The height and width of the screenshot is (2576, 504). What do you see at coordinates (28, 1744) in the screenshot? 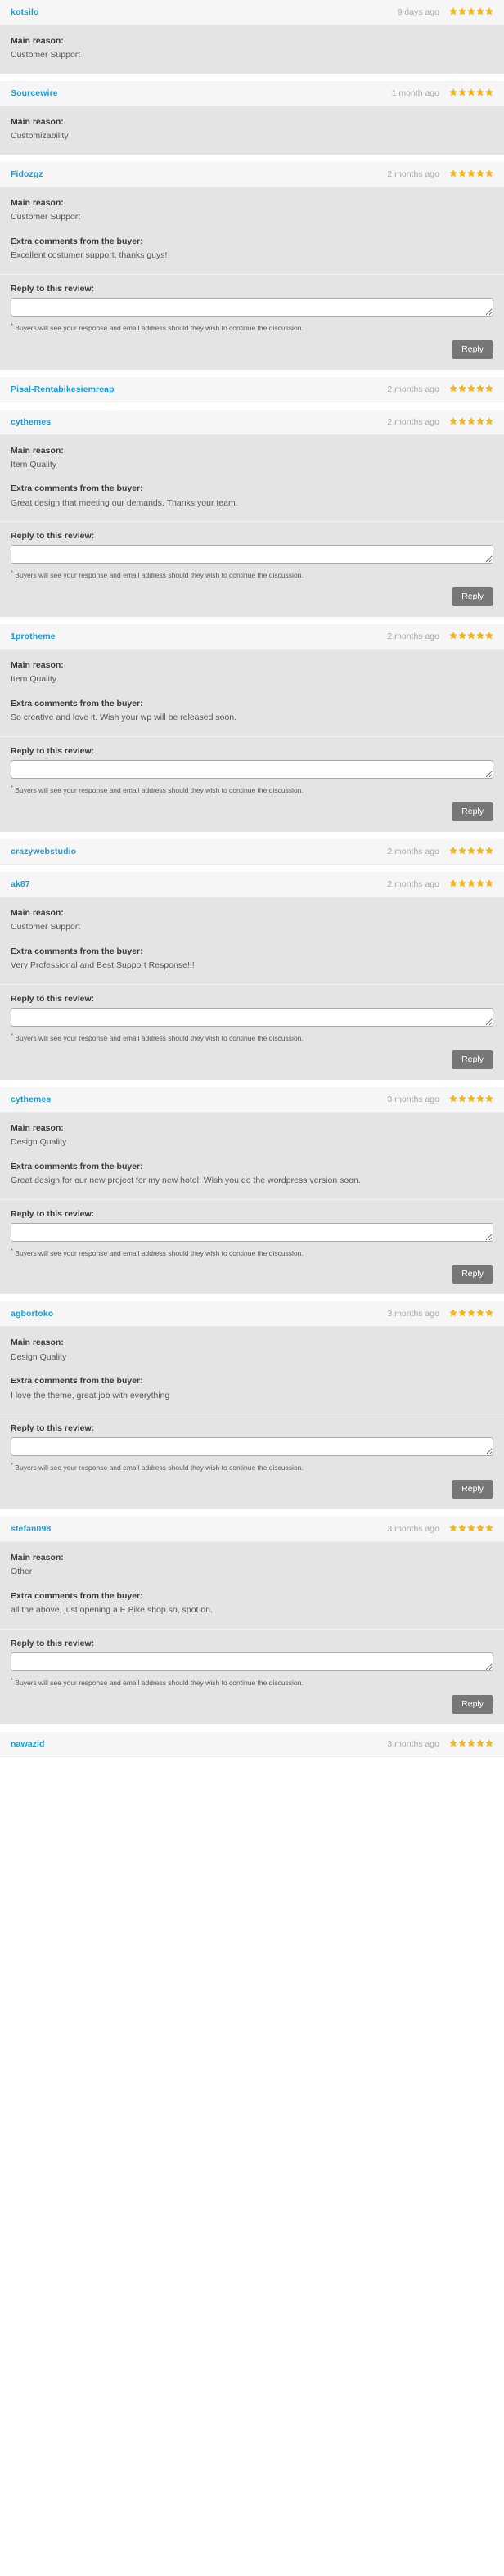
I see `reviewer-name-link: nawazid` at bounding box center [28, 1744].